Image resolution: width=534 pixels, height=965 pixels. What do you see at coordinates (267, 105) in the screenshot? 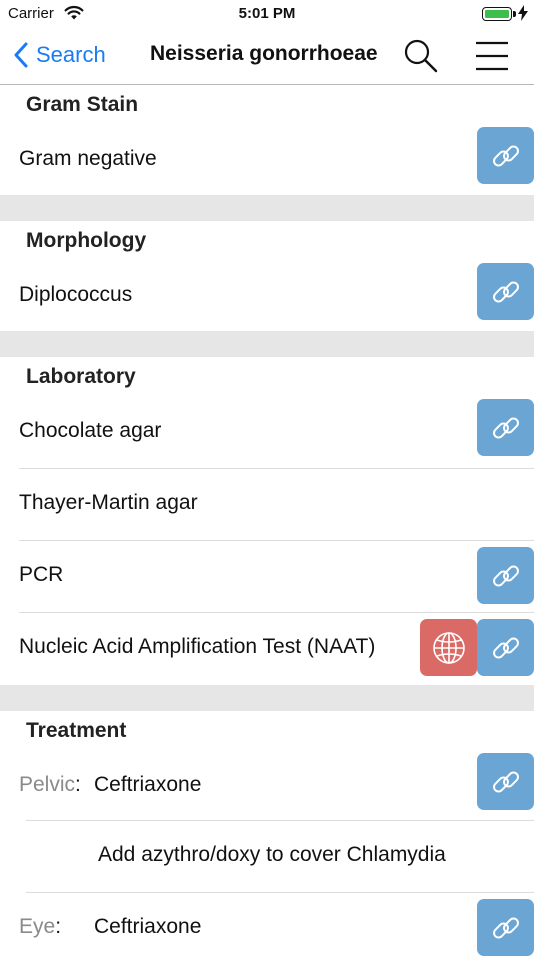
I see `section-header-gram-stain: Gram Stain` at bounding box center [267, 105].